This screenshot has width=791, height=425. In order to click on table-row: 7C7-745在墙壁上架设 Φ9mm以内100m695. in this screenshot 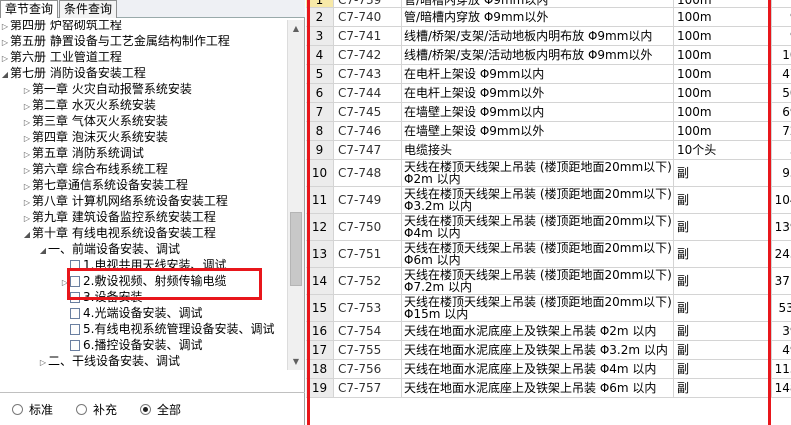, I will do `click(548, 112)`.